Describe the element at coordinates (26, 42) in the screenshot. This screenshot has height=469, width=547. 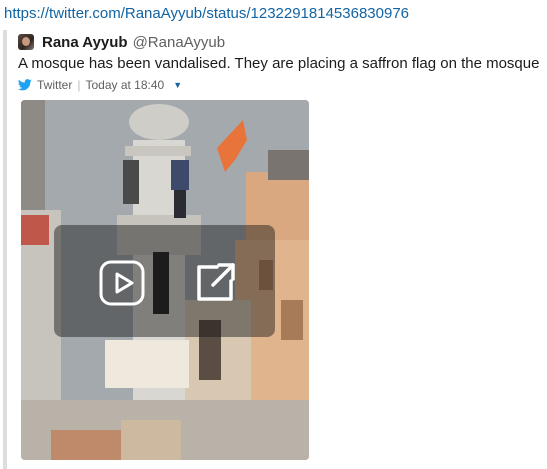
I see `author-avatar` at that location.